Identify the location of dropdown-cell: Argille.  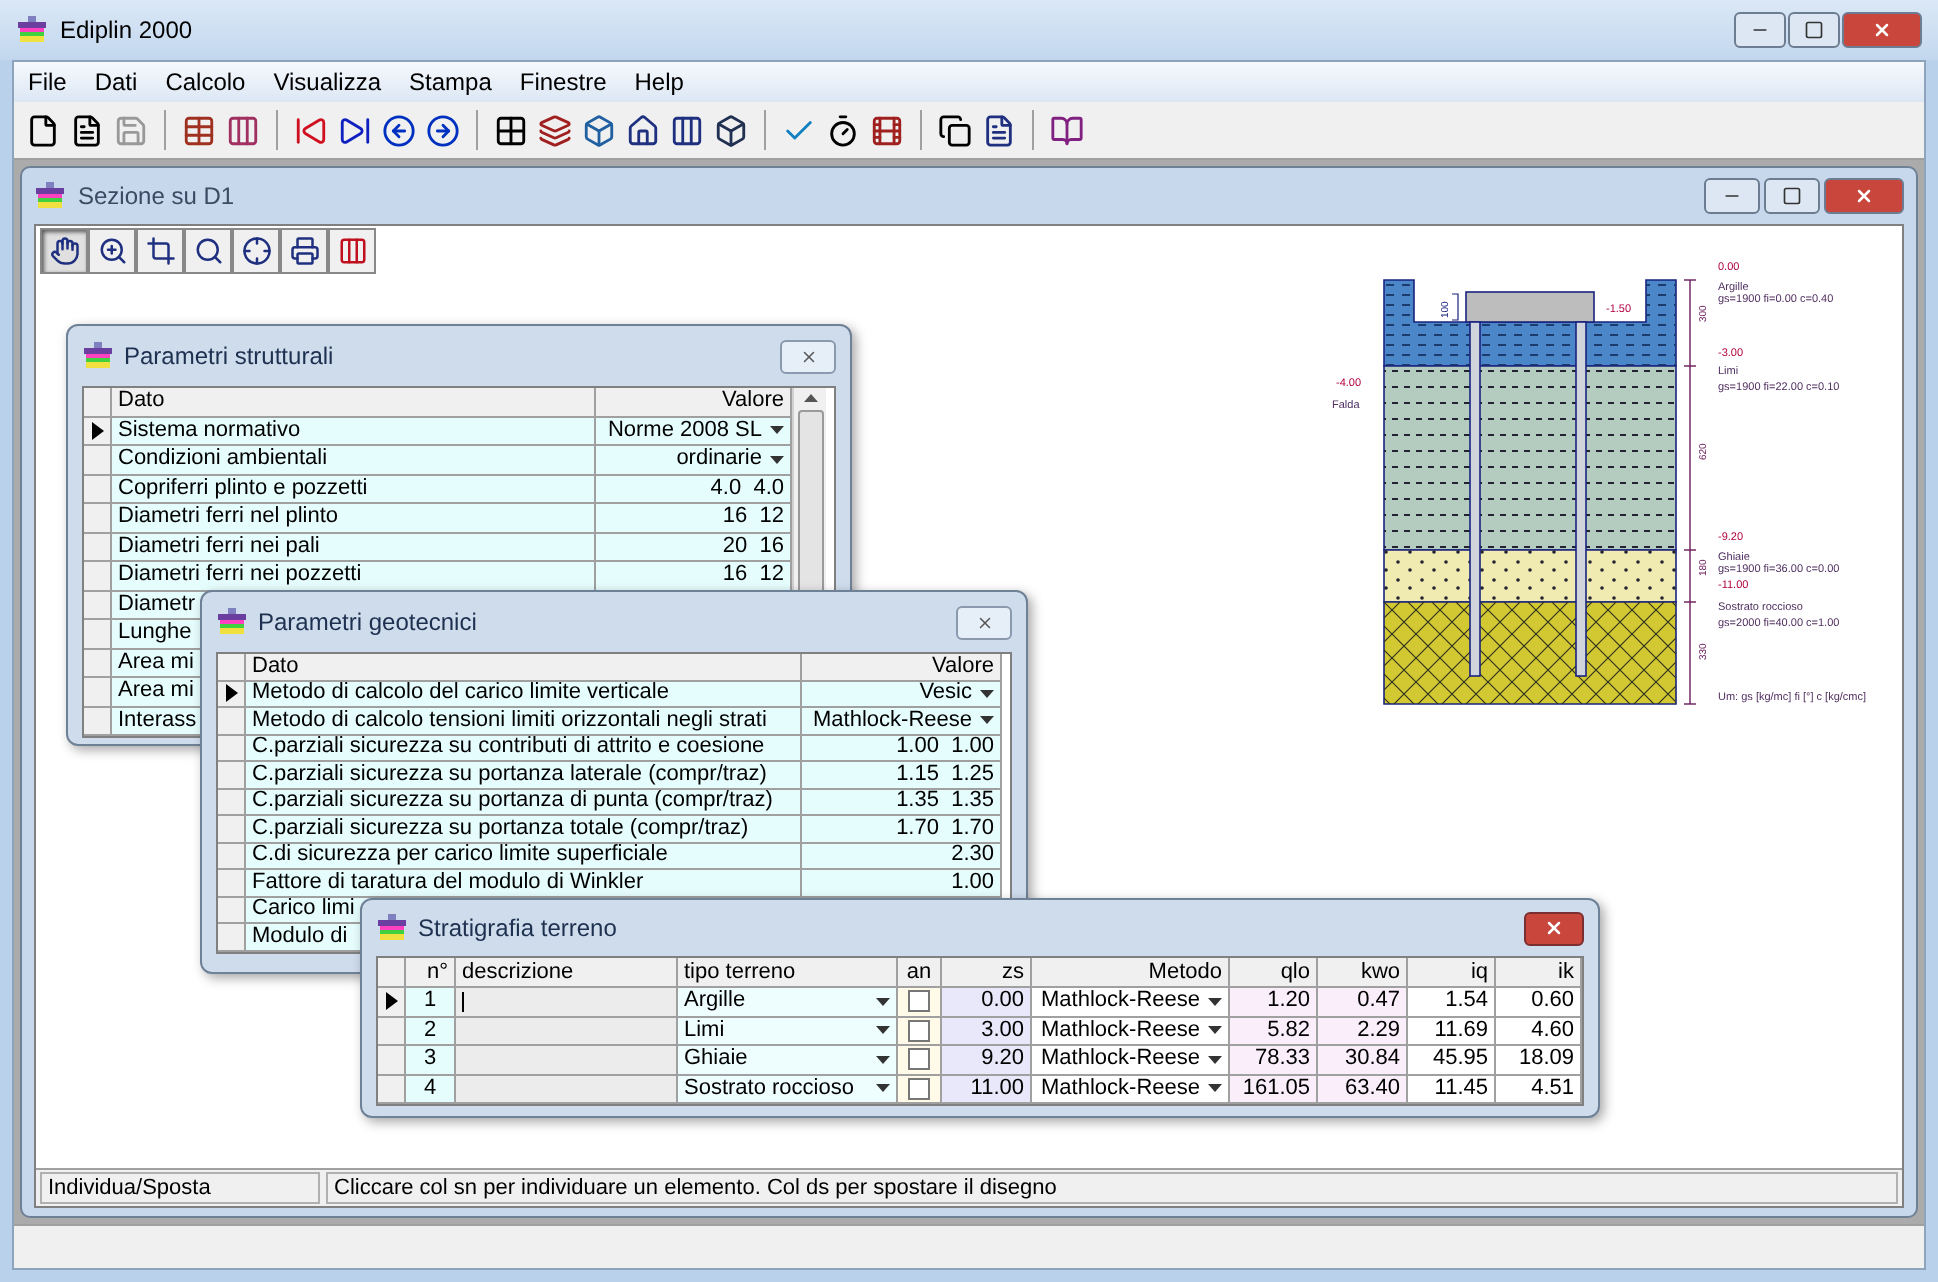
(788, 1002).